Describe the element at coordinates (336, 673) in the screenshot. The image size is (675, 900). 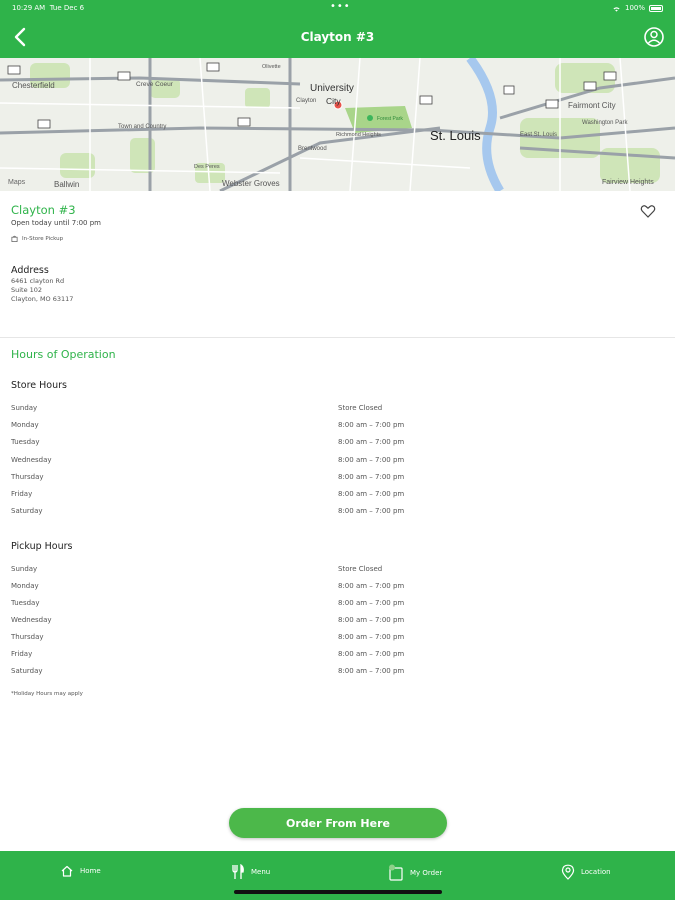
I see `pickup-hours-row: Saturday 8:00 am – 7:00 pm` at that location.